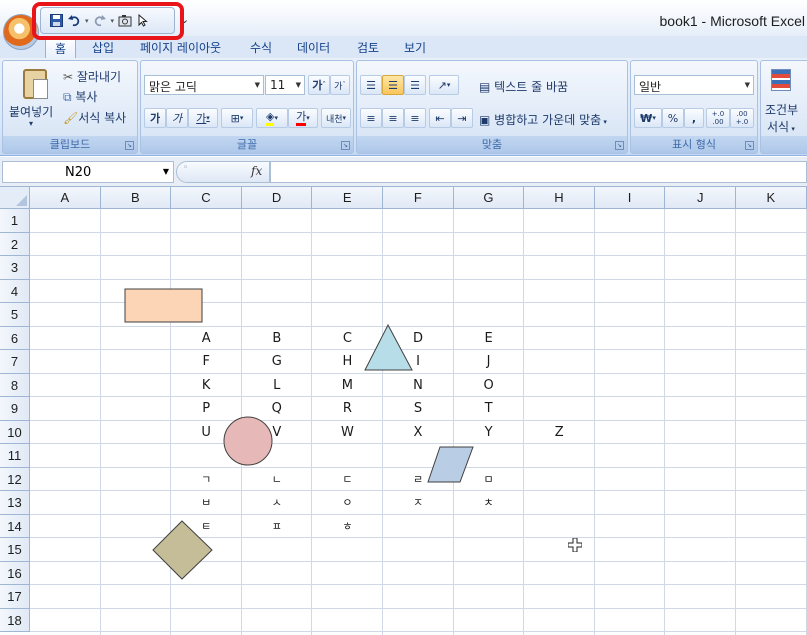 This screenshot has width=807, height=635. What do you see at coordinates (31, 123) in the screenshot?
I see `paste-dropdown-icon: ▾` at bounding box center [31, 123].